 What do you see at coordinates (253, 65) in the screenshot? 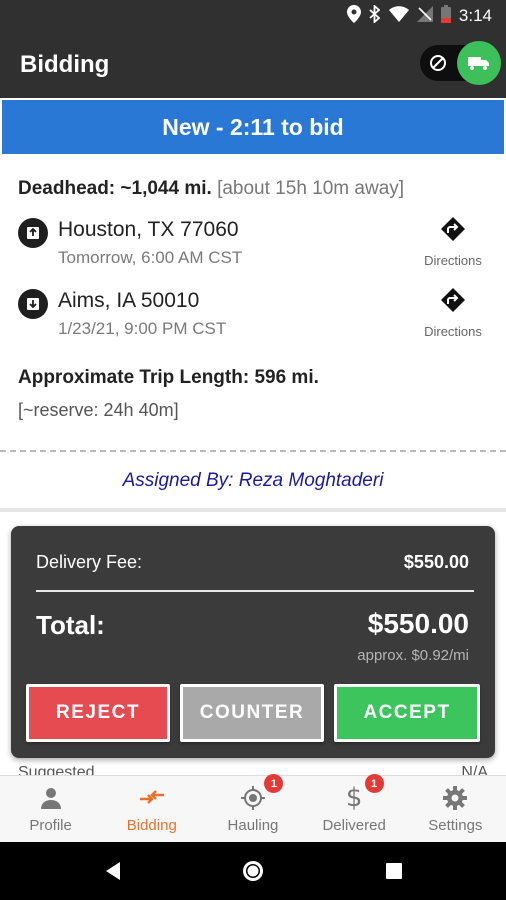
I see `app-bar: Bidding` at bounding box center [253, 65].